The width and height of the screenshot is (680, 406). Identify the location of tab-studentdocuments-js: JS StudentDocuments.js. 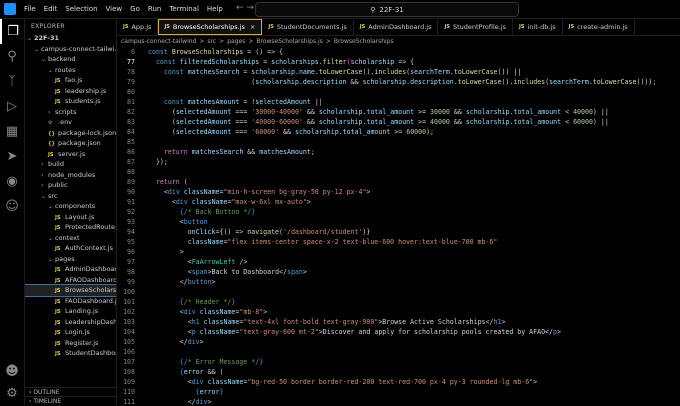
(308, 27).